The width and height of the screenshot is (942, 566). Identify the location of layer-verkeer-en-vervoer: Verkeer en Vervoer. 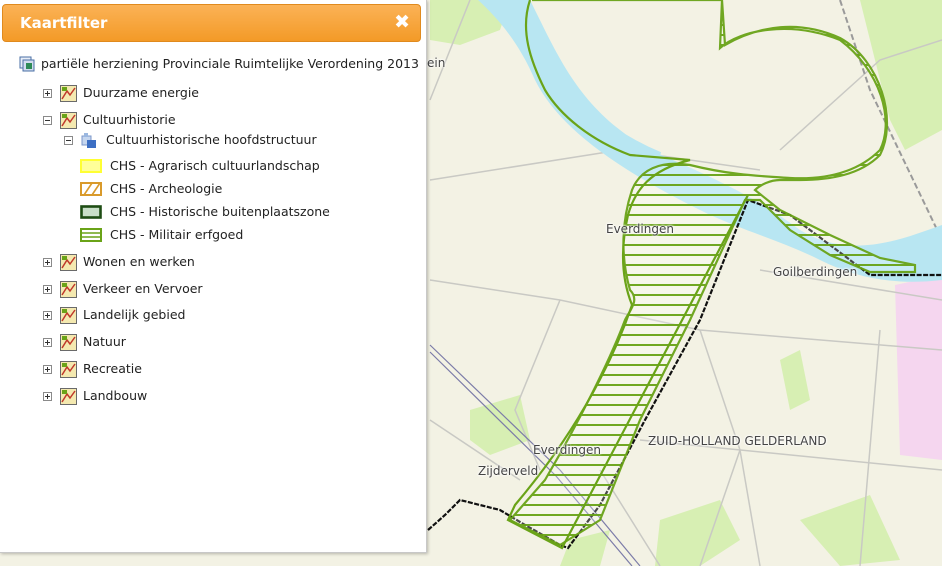
(123, 289).